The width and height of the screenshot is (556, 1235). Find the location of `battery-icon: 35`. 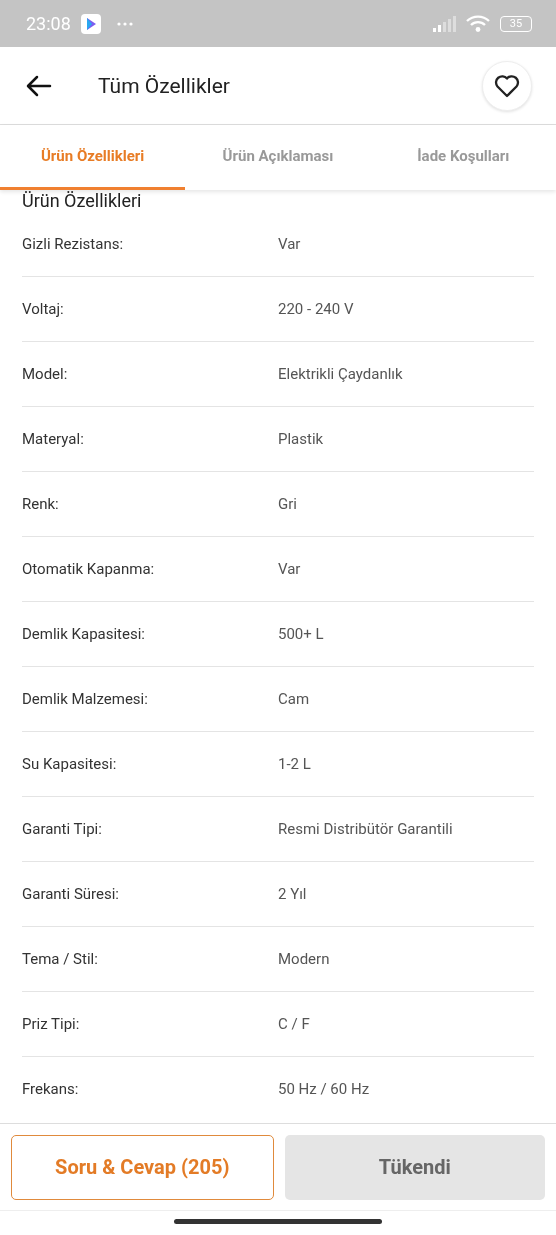

battery-icon: 35 is located at coordinates (516, 23).